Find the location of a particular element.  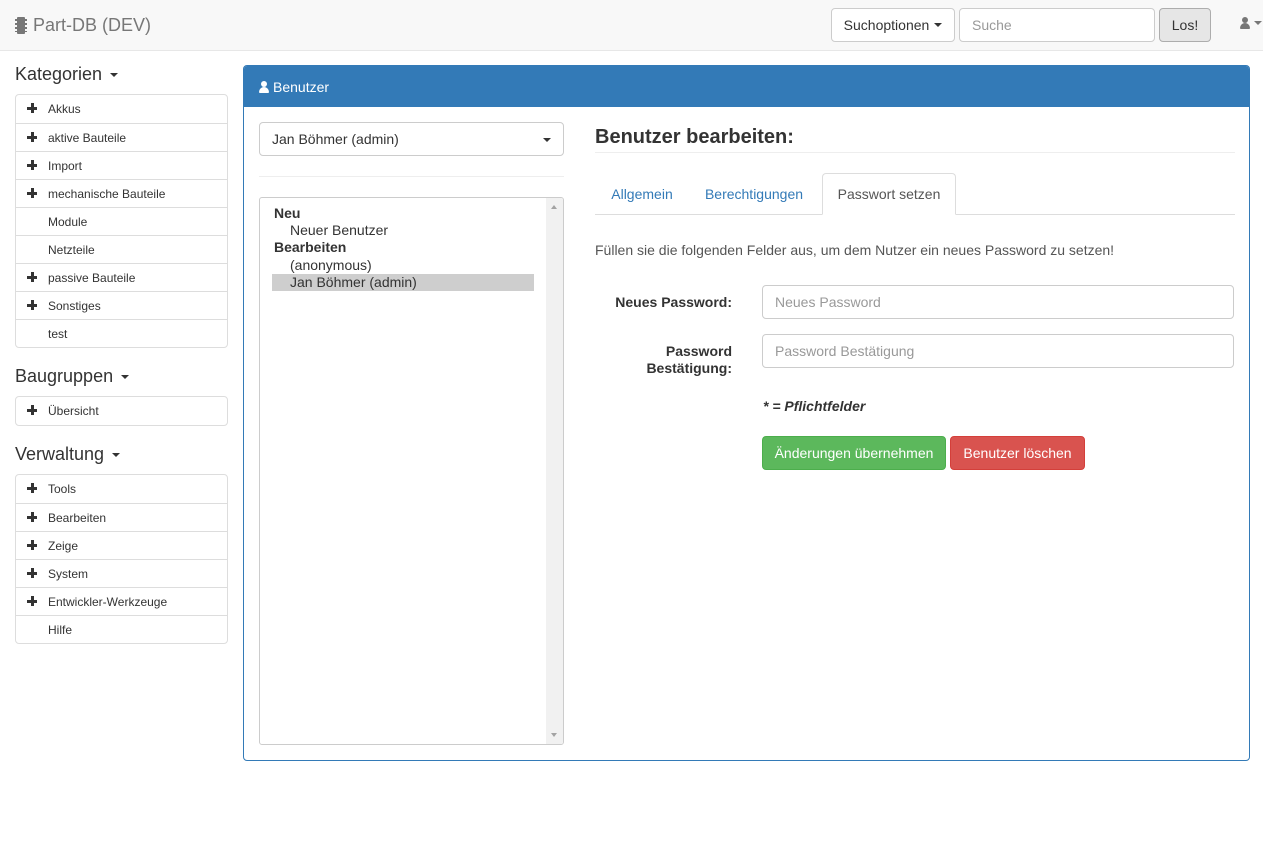

user-menu is located at coordinates (1251, 23).